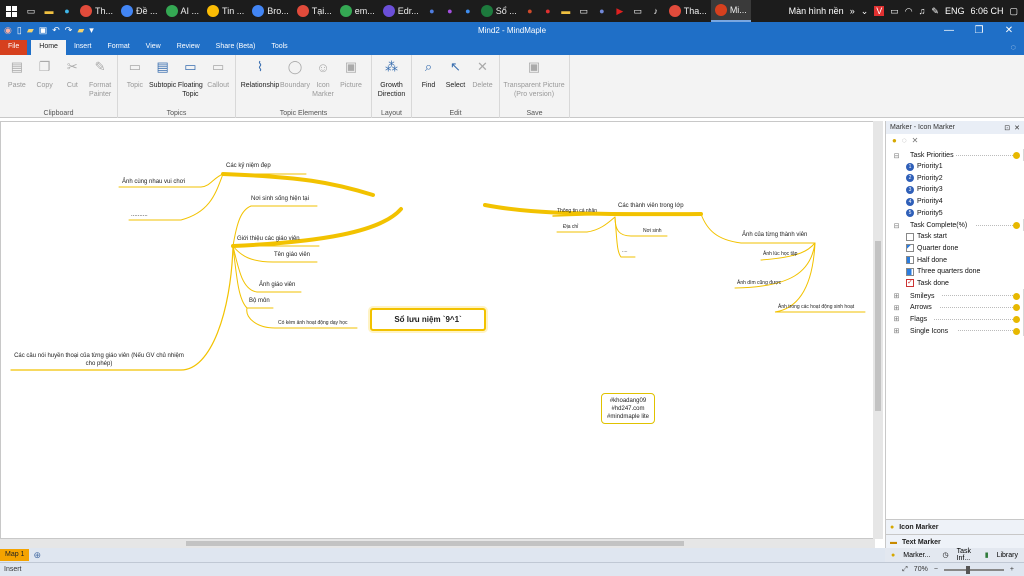  What do you see at coordinates (894, 11) in the screenshot?
I see `battery-icon: ▭` at bounding box center [894, 11].